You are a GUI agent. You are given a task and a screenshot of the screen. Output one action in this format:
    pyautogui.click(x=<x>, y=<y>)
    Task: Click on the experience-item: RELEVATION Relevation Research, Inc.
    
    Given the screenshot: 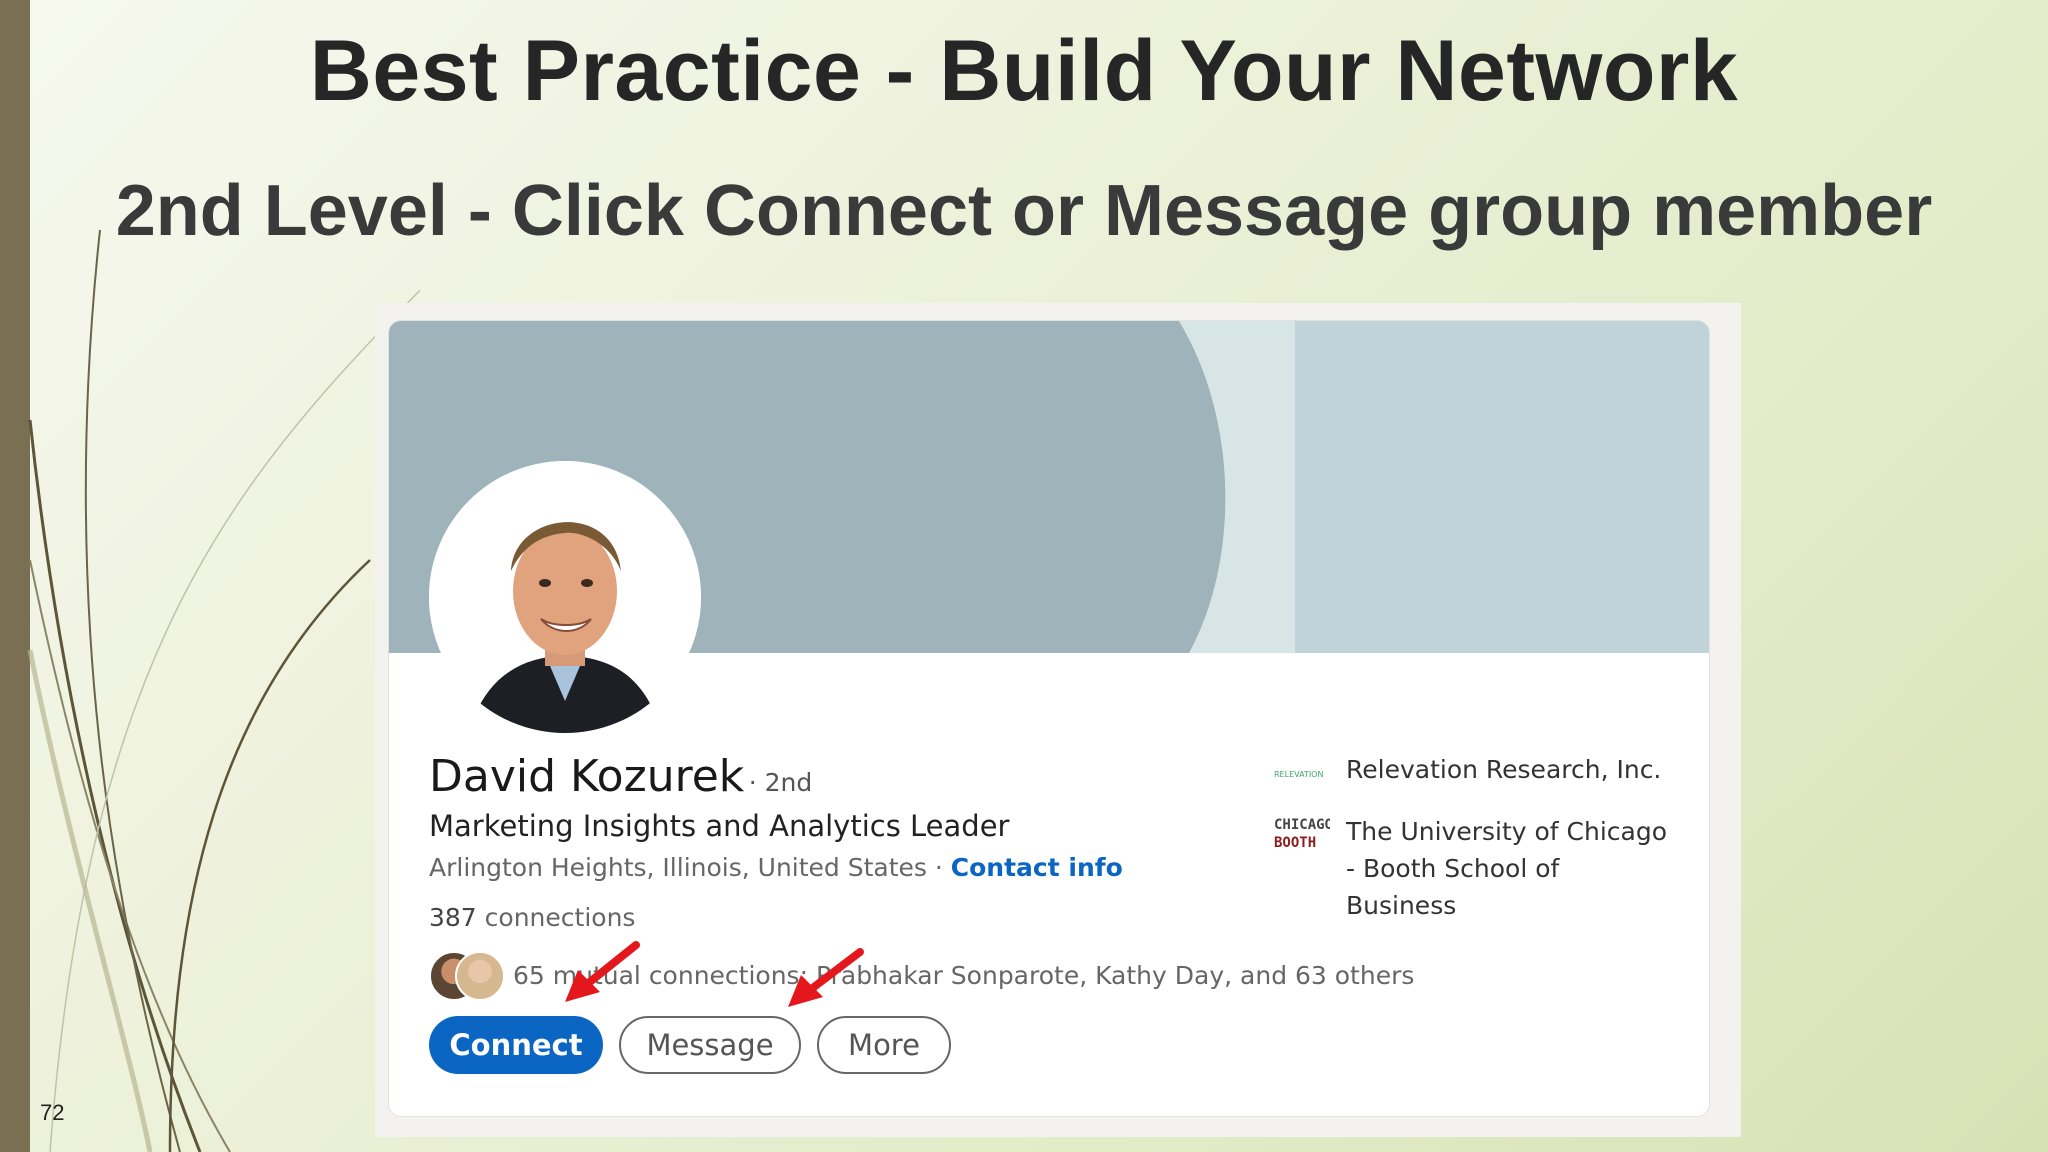 What is the action you would take?
    pyautogui.click(x=1475, y=773)
    